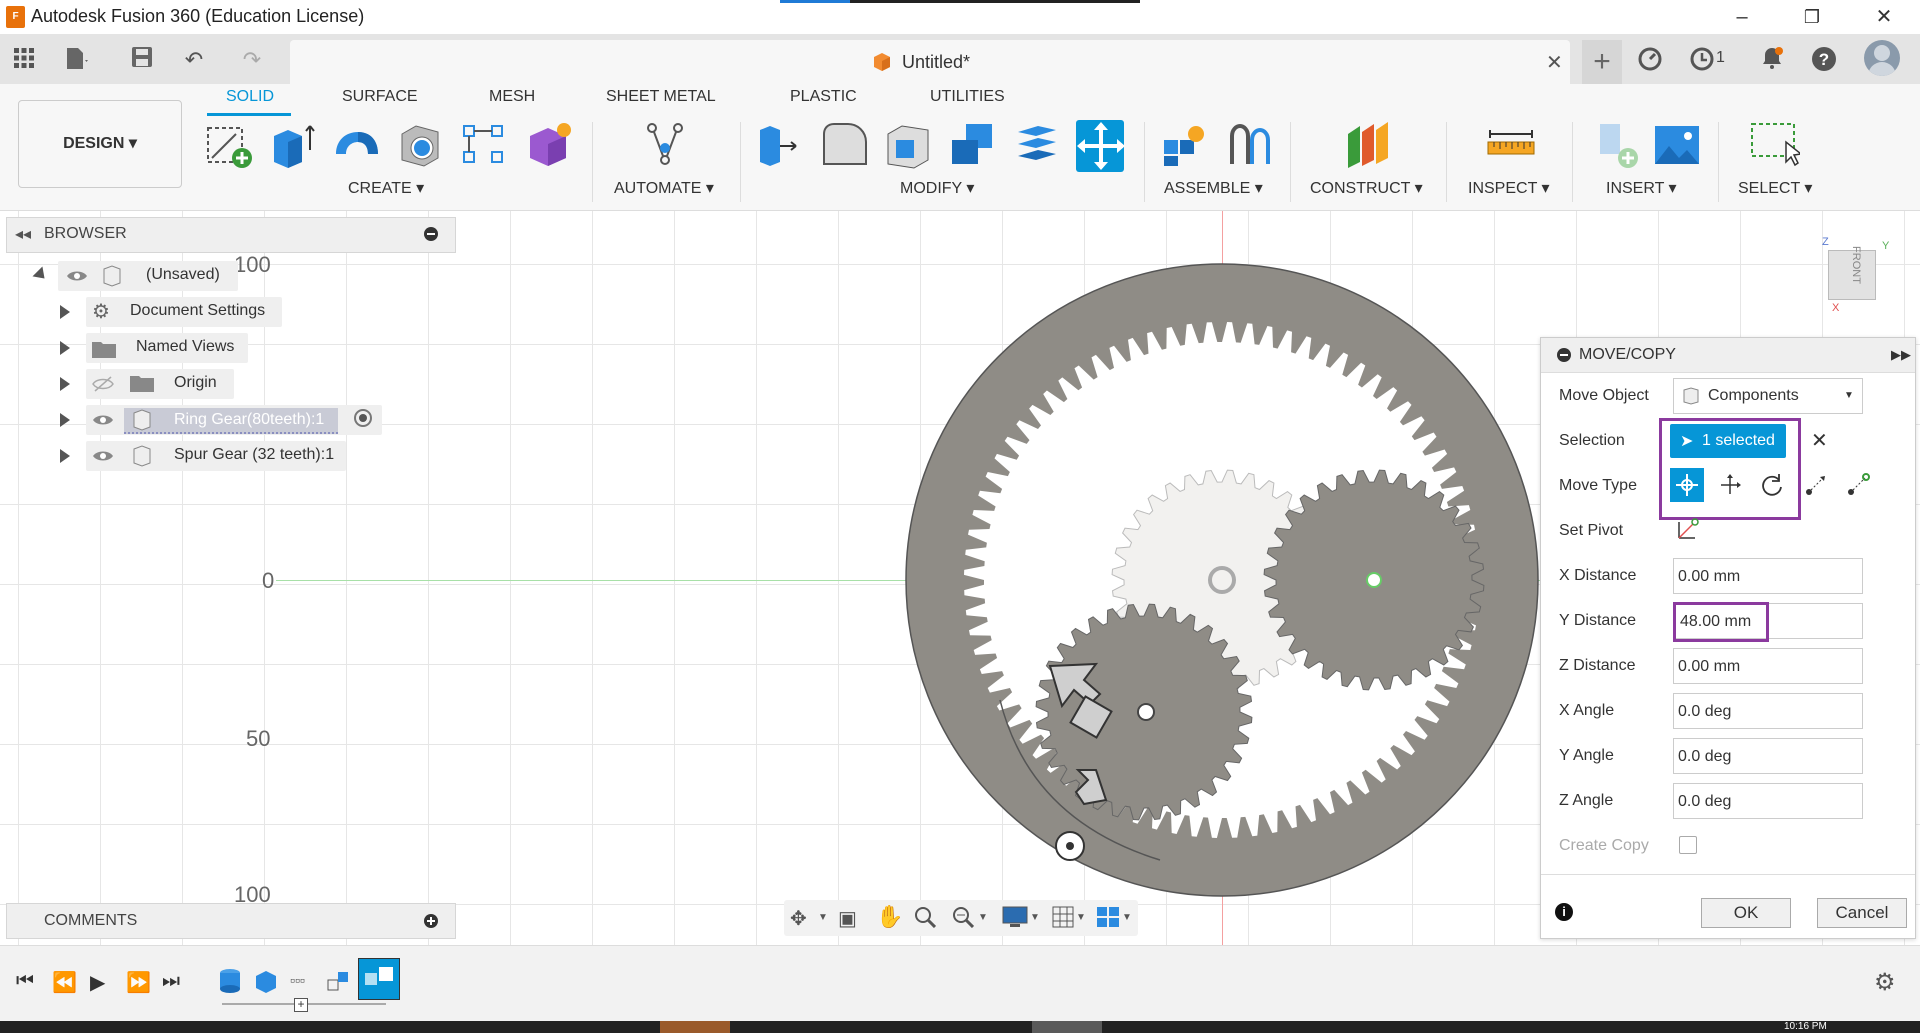 The image size is (1920, 1033). I want to click on tab-surface: SURFACE, so click(380, 97).